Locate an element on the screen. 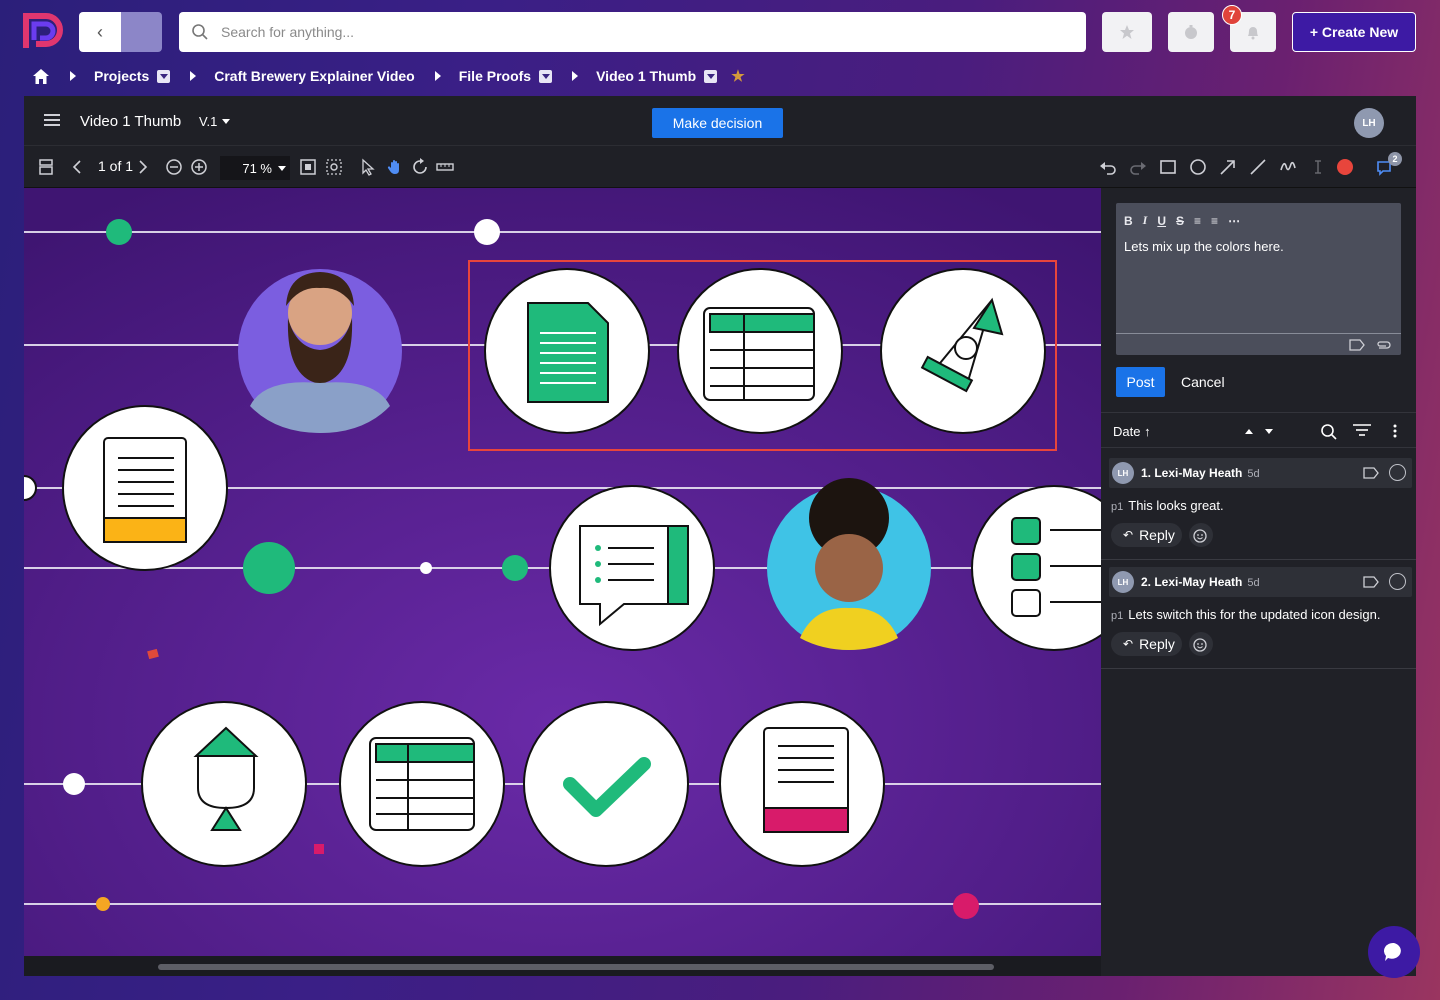  reply-arrow-icon: ↶ is located at coordinates (1128, 644).